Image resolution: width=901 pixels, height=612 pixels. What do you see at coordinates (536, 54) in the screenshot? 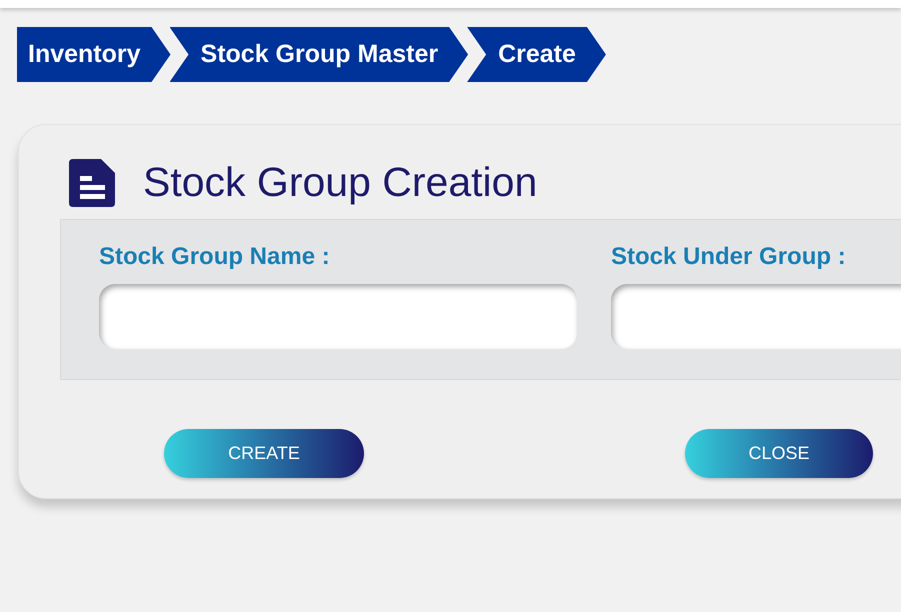
I see `breadcrumb-link: Create` at bounding box center [536, 54].